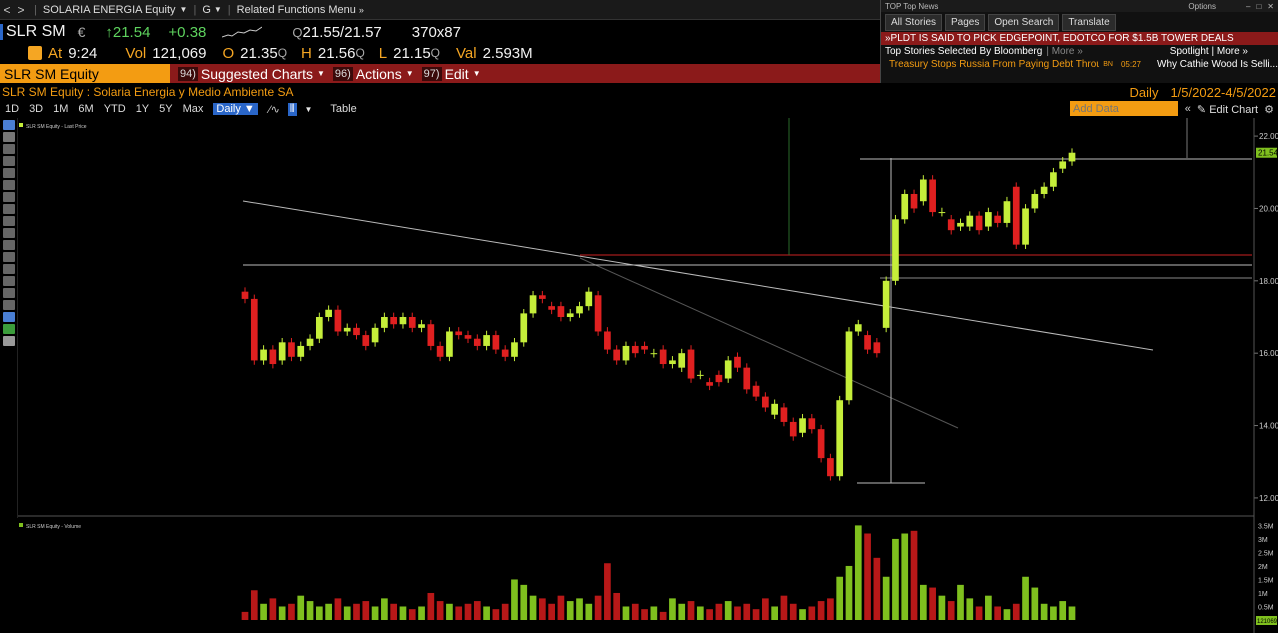 This screenshot has height=633, width=1278. What do you see at coordinates (914, 22) in the screenshot?
I see `tab-all-stories: All Stories` at bounding box center [914, 22].